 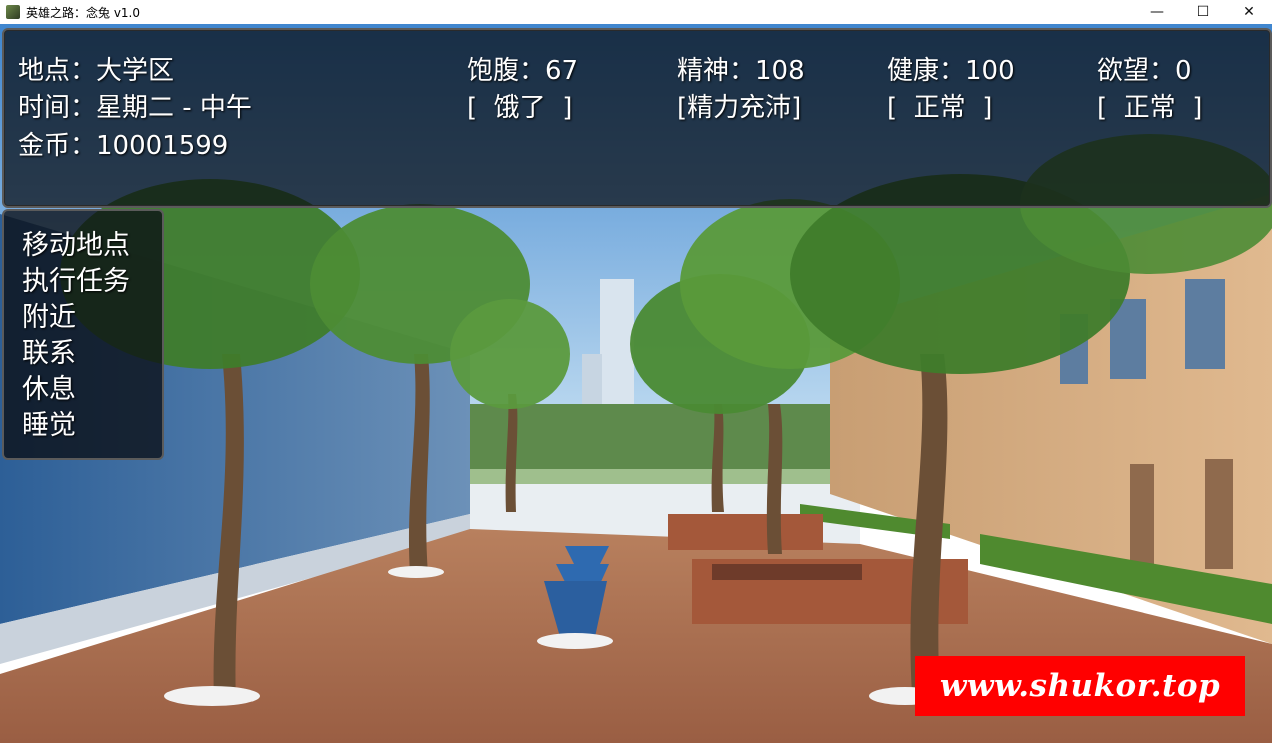 I want to click on location-label: 地点：大学区, so click(x=96, y=71).